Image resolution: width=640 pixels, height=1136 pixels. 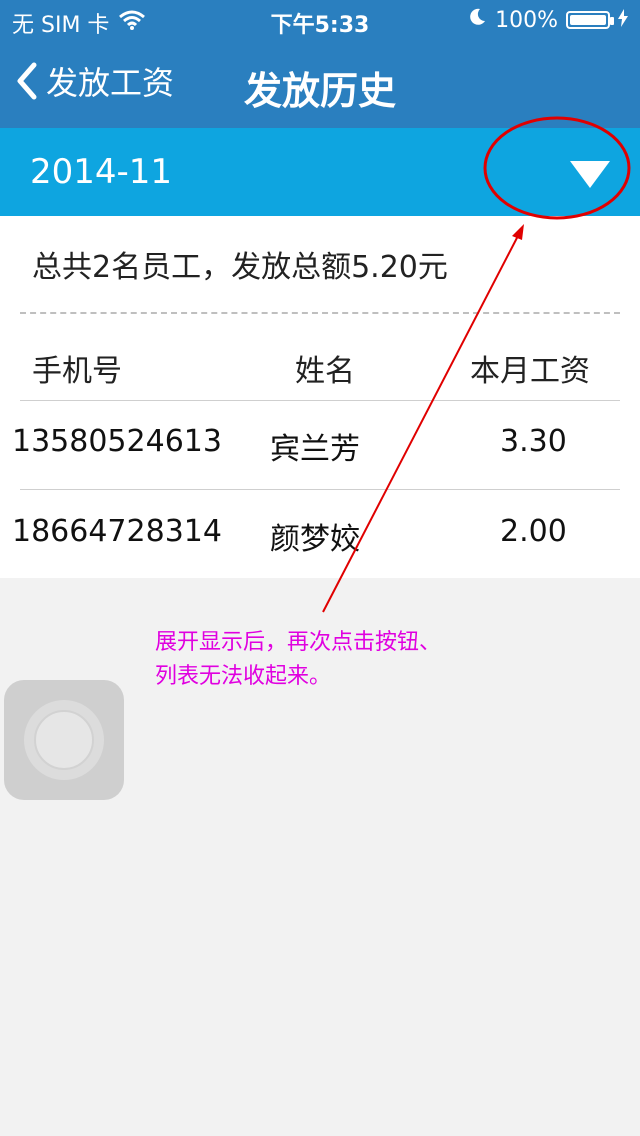 I want to click on row-phone: 18664728314, so click(x=117, y=531).